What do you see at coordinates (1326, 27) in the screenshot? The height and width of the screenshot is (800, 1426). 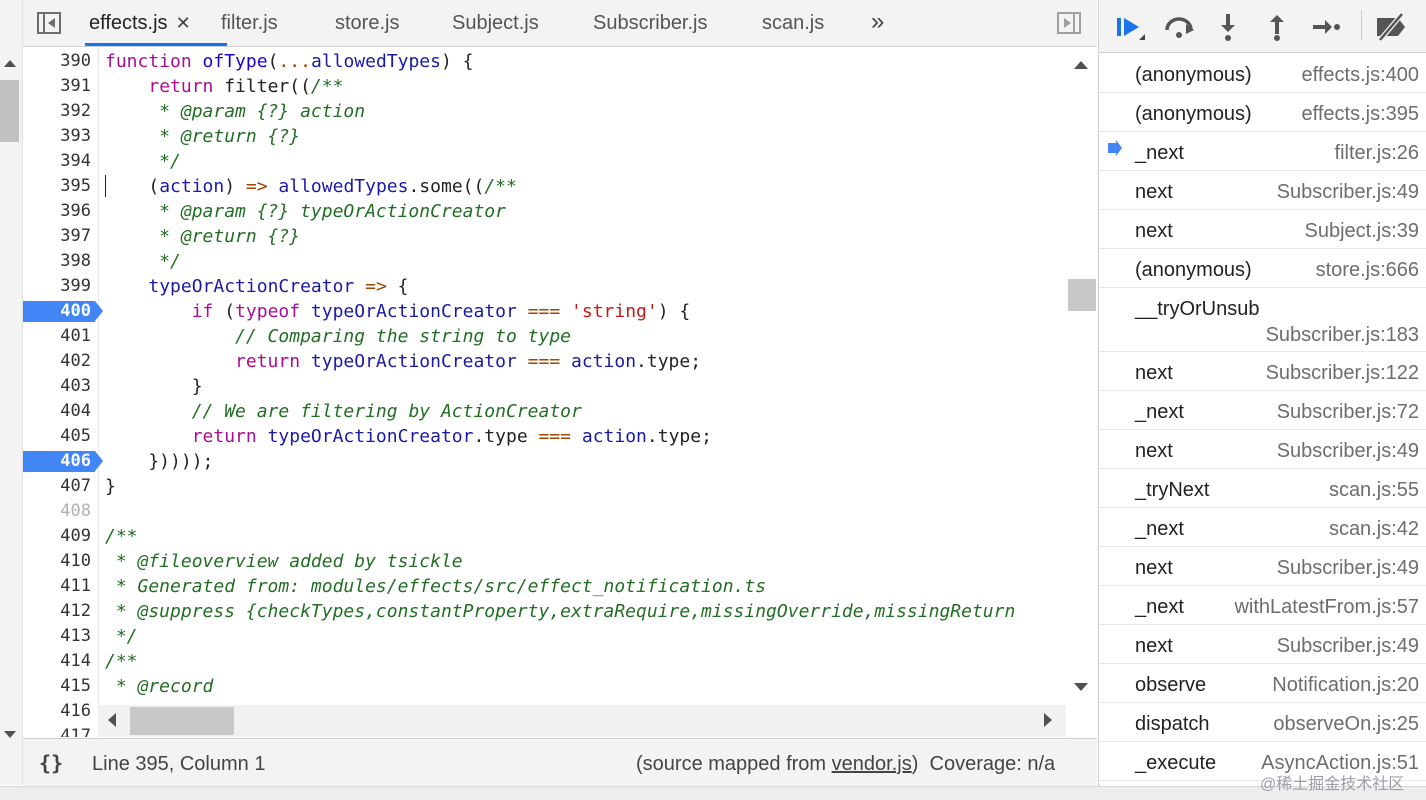 I see `step-icon` at bounding box center [1326, 27].